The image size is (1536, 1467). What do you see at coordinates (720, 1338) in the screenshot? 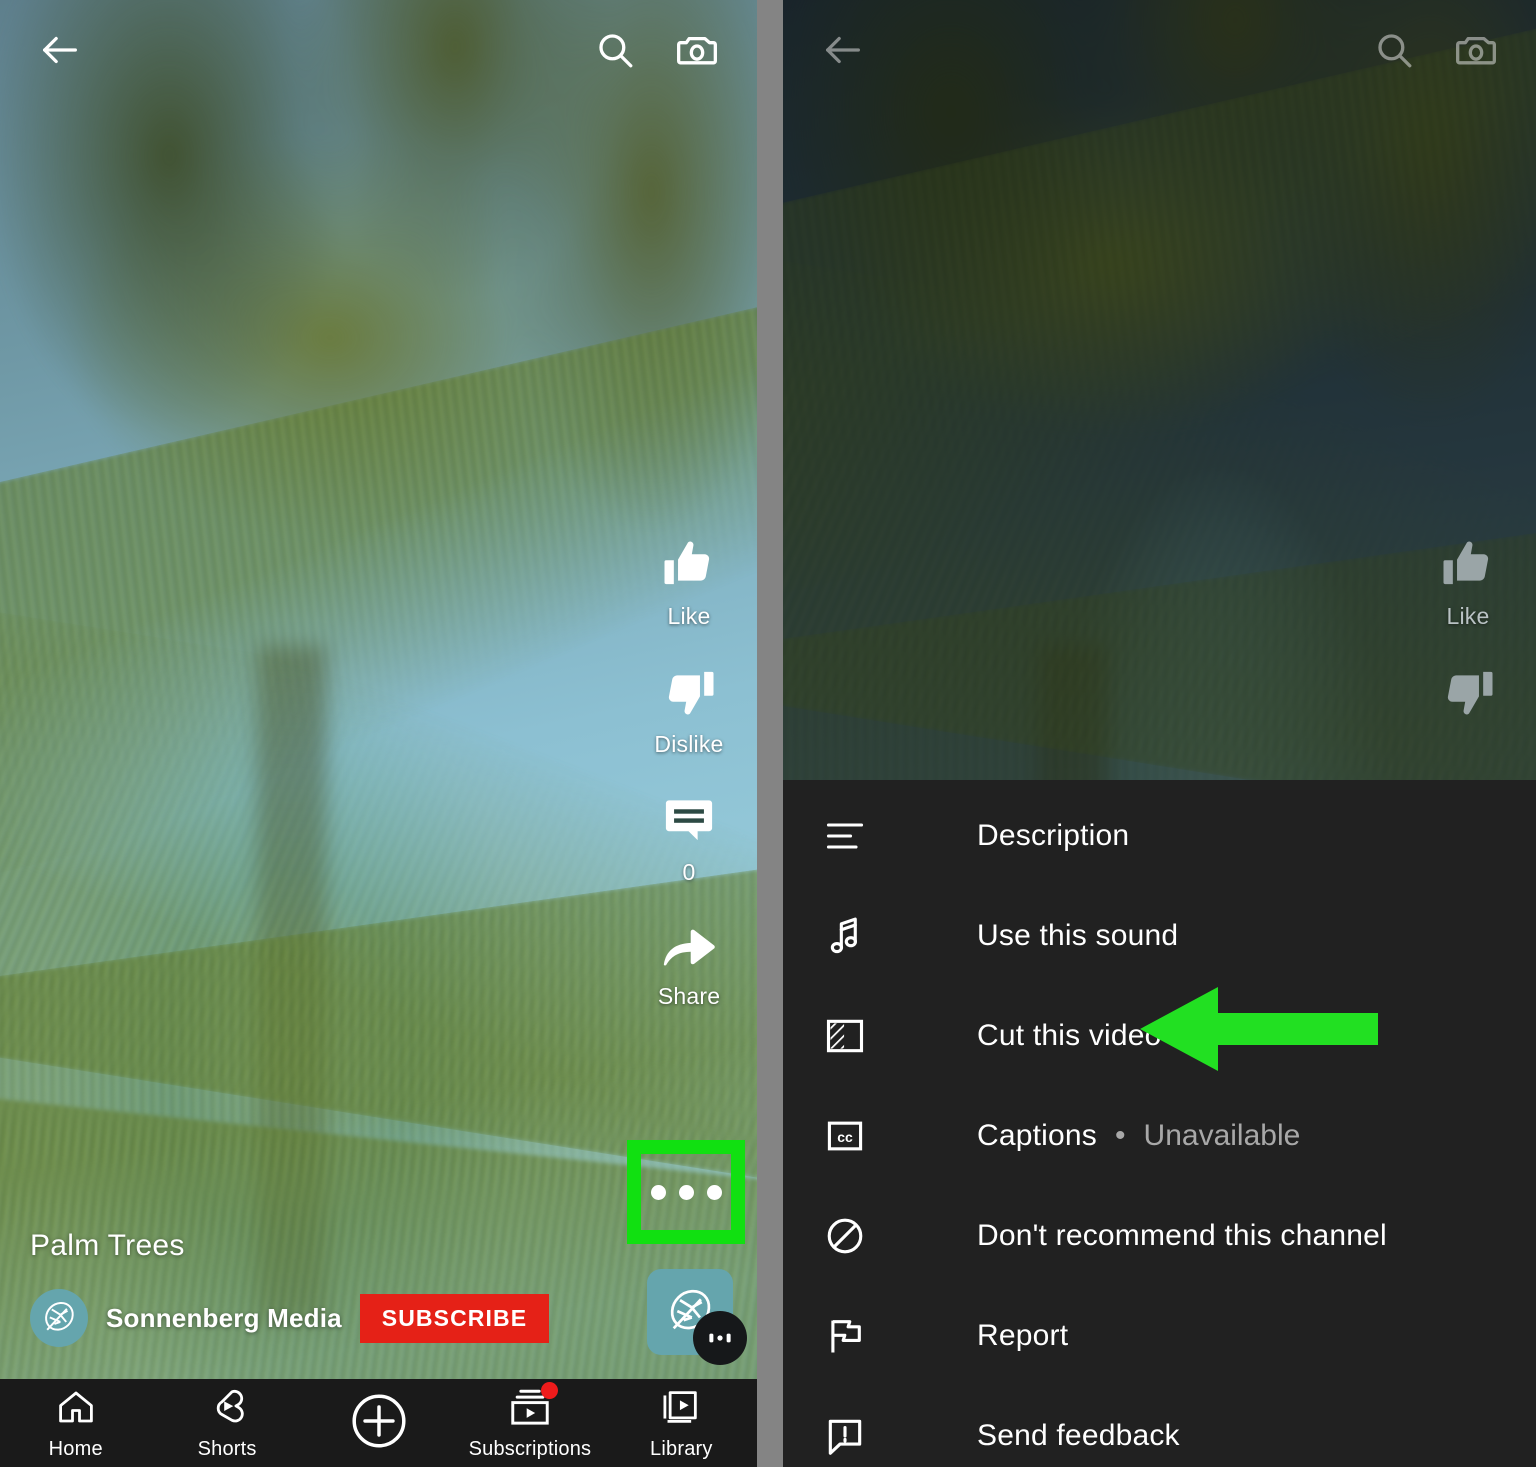
I see `audio-waveform-icon` at bounding box center [720, 1338].